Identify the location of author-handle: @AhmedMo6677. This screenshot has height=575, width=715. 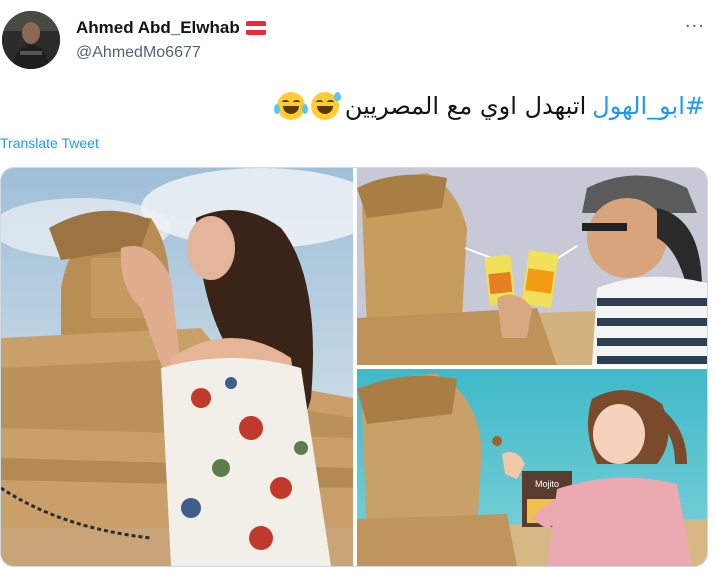
(138, 53).